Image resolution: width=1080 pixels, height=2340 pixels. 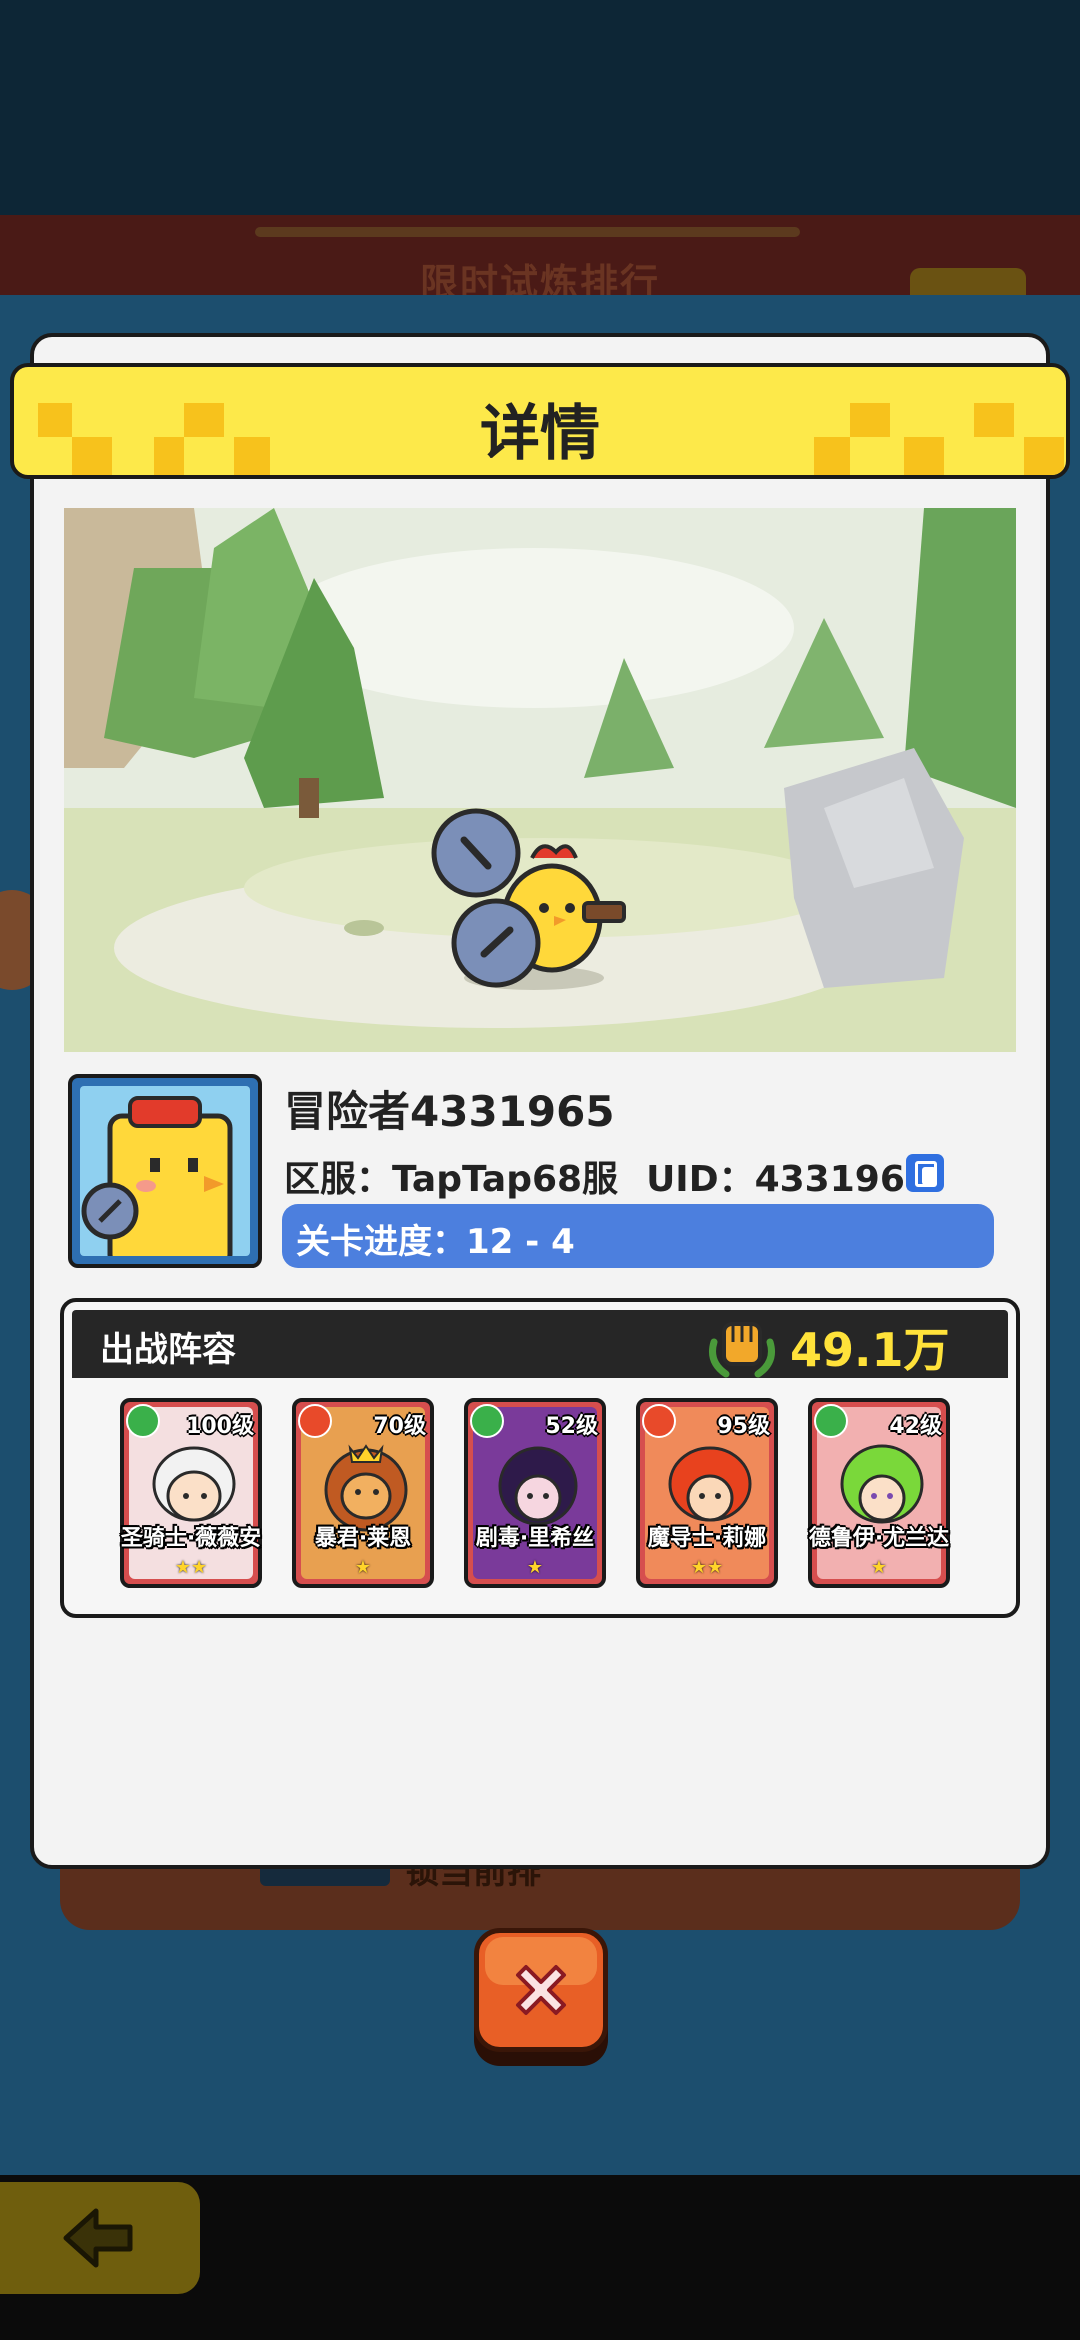 What do you see at coordinates (191, 1538) in the screenshot?
I see `hero-name: 圣骑士·薇薇安` at bounding box center [191, 1538].